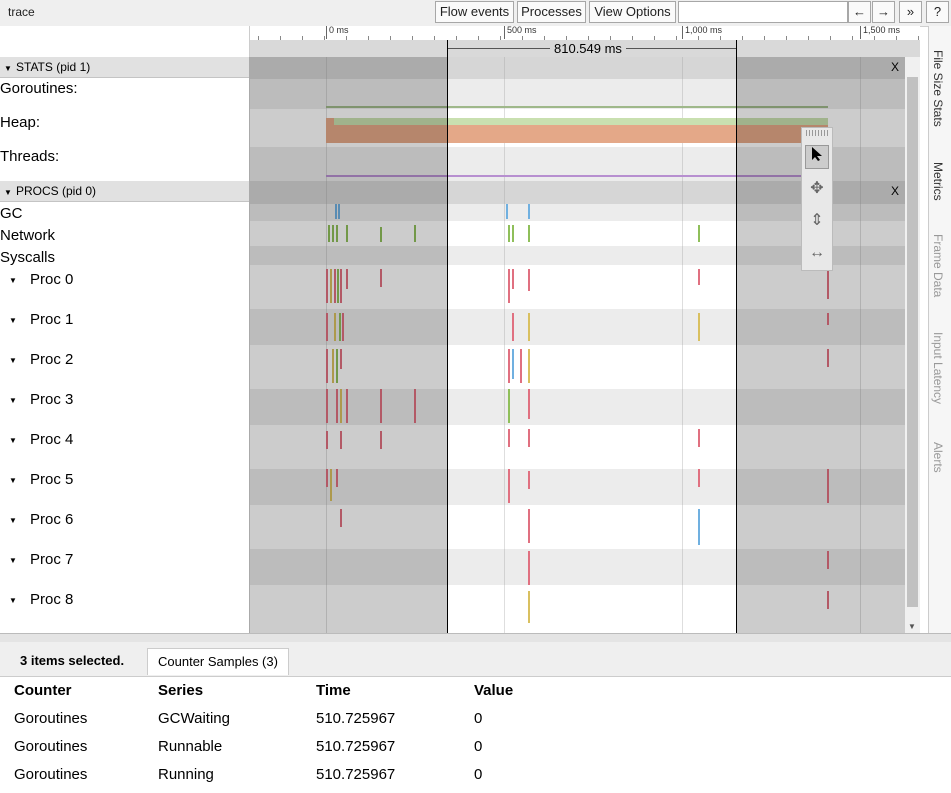 This screenshot has height=793, width=951. I want to click on more-chevron-icon: », so click(910, 12).